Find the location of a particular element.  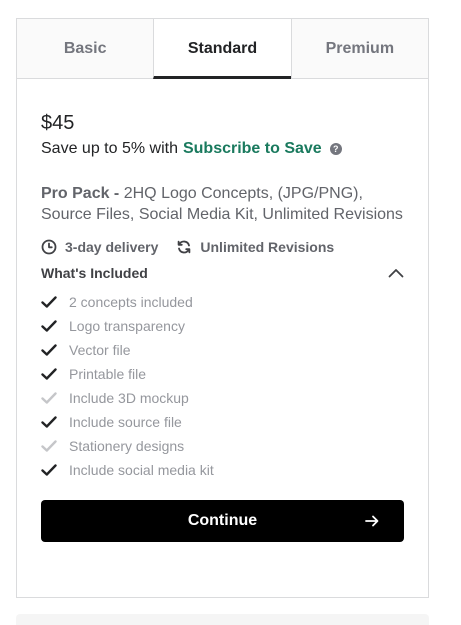

arrow-right-icon is located at coordinates (372, 521).